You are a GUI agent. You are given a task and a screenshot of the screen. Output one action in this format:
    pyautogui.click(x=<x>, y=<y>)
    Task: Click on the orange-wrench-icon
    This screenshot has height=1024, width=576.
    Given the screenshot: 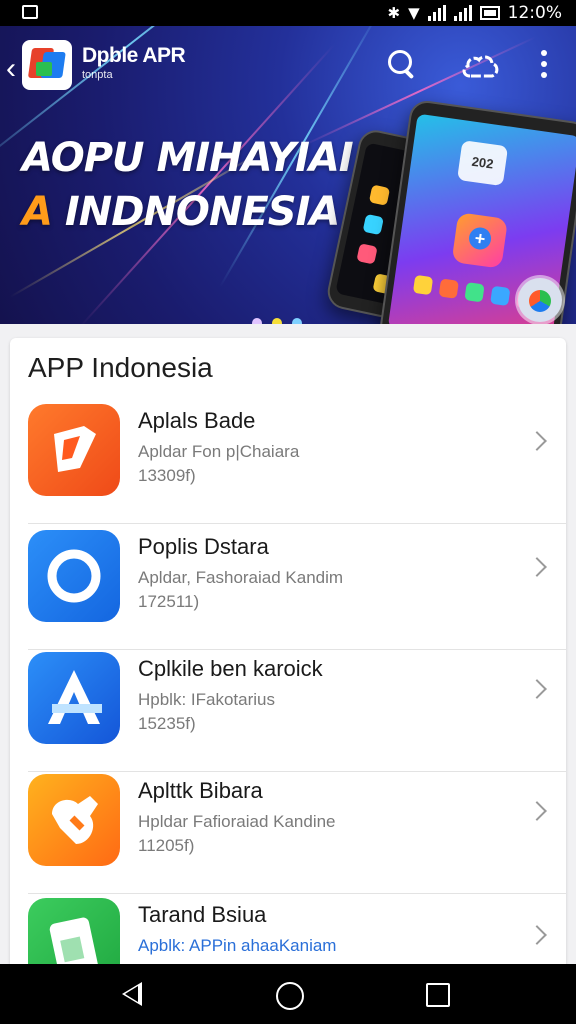 What is the action you would take?
    pyautogui.click(x=74, y=820)
    